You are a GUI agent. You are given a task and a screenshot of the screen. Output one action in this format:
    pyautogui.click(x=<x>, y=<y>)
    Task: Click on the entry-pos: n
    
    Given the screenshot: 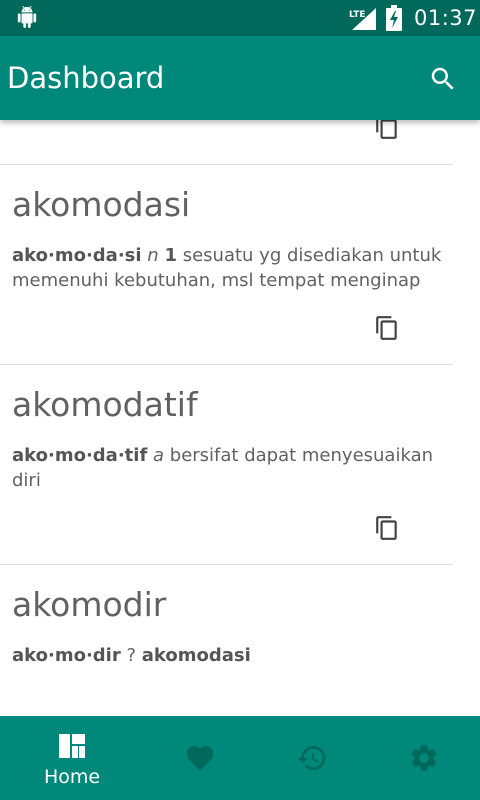 What is the action you would take?
    pyautogui.click(x=153, y=255)
    